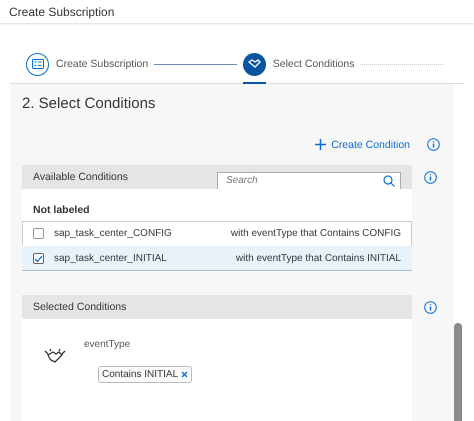  What do you see at coordinates (87, 64) in the screenshot?
I see `wizard-step: Create Subscription` at bounding box center [87, 64].